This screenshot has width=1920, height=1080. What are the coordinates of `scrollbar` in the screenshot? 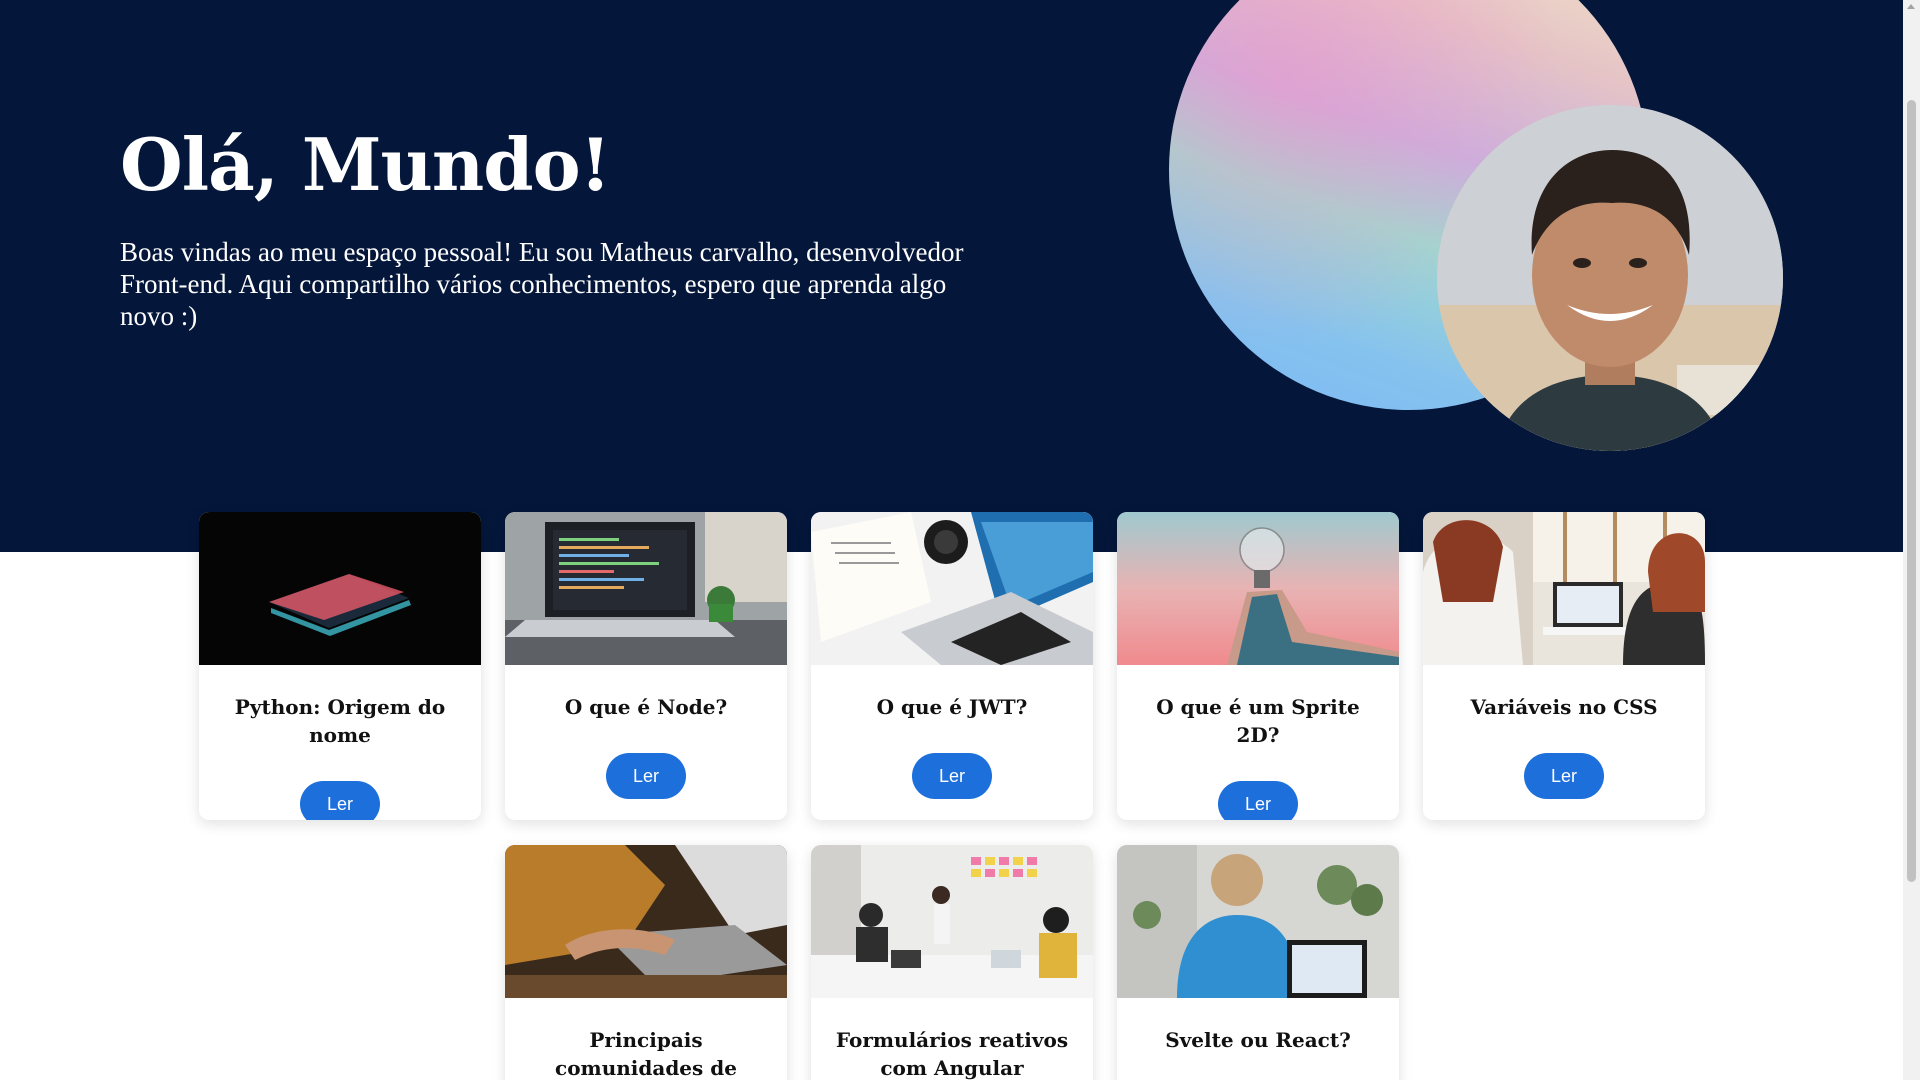 It's located at (1911, 540).